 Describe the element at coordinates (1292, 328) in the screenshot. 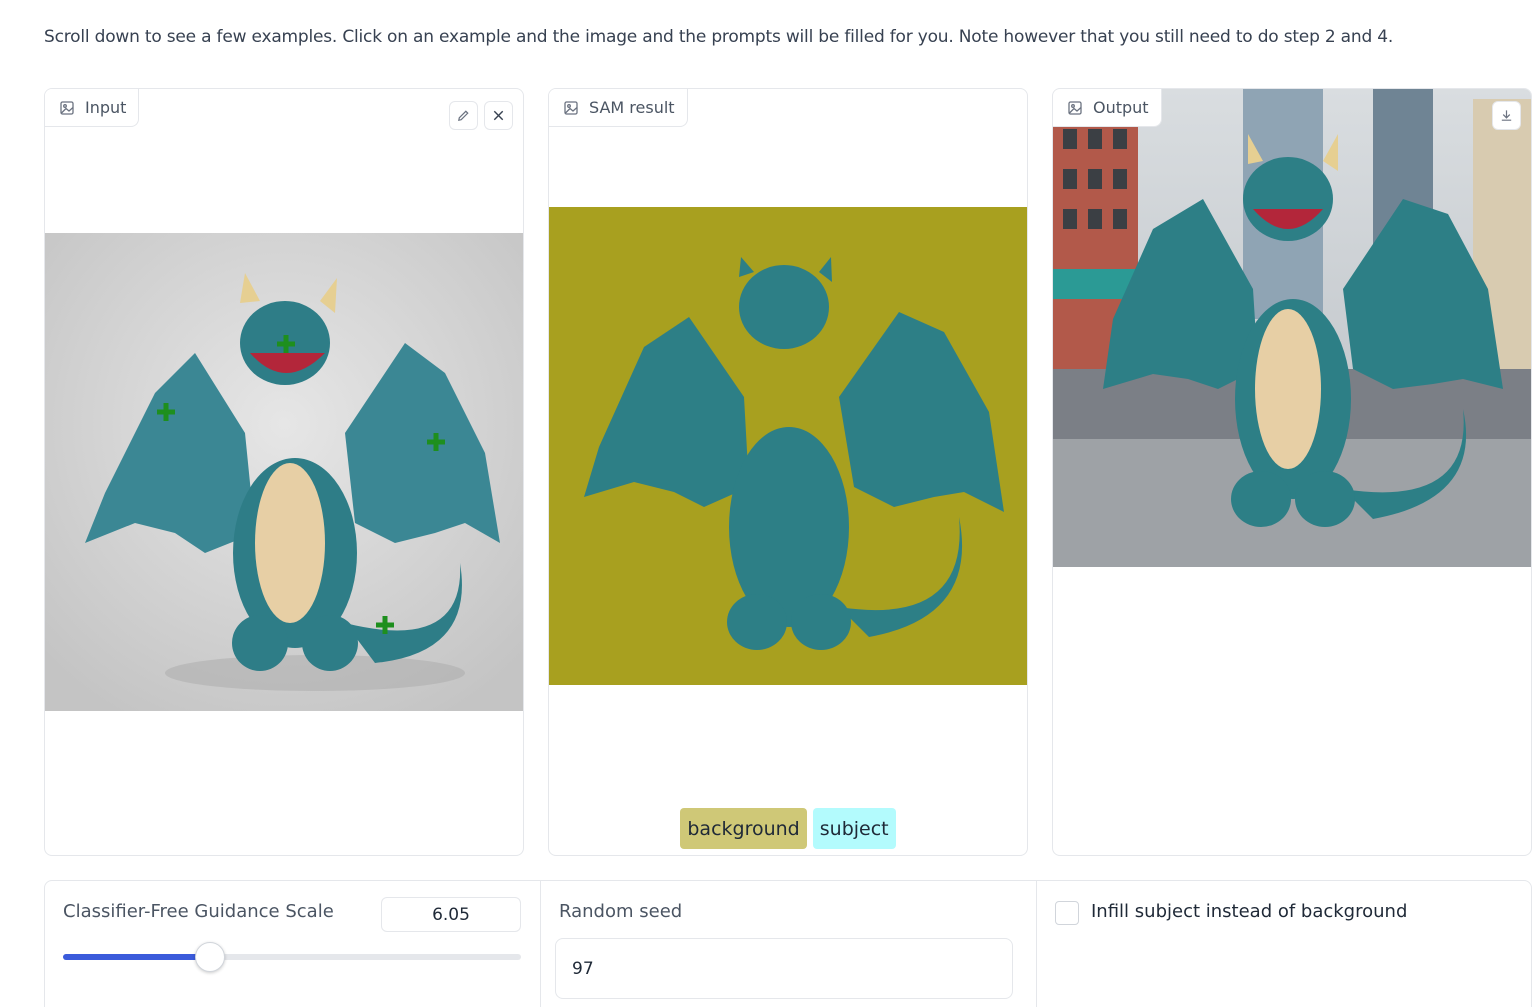

I see `output-dragon-image` at that location.